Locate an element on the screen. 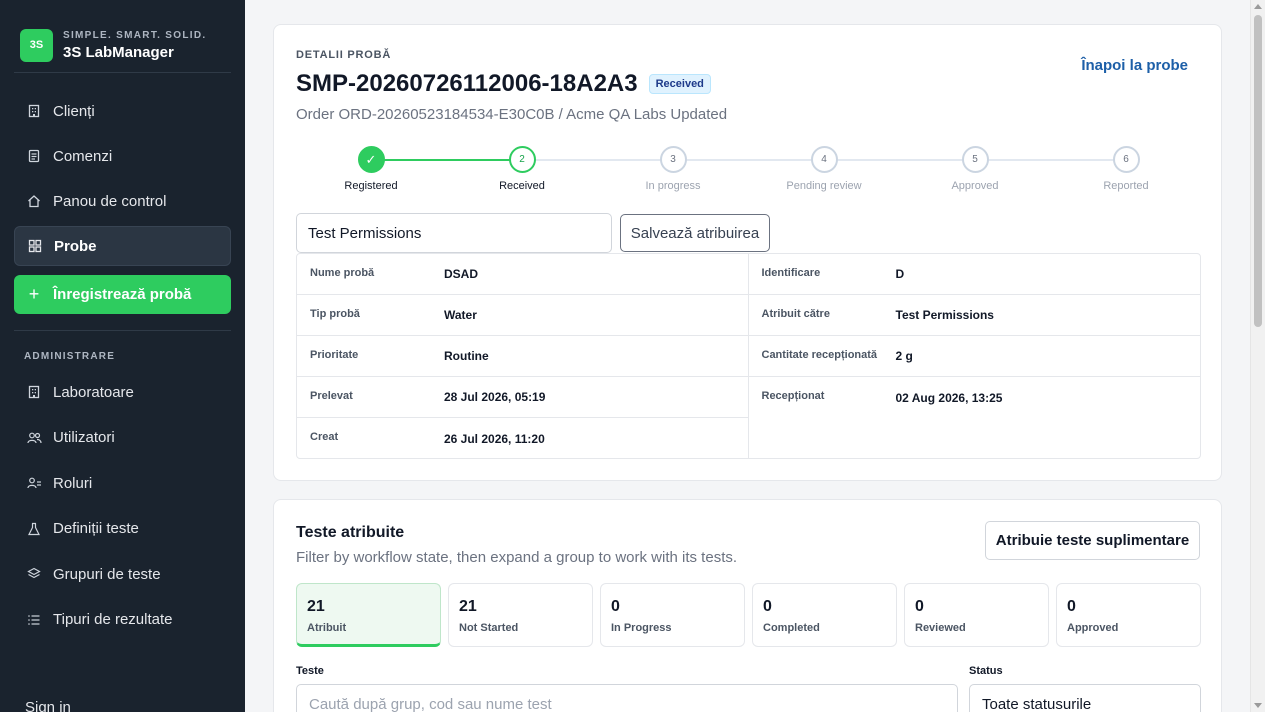 The image size is (1265, 712). stat-card-approved: 0 Approved is located at coordinates (1128, 615).